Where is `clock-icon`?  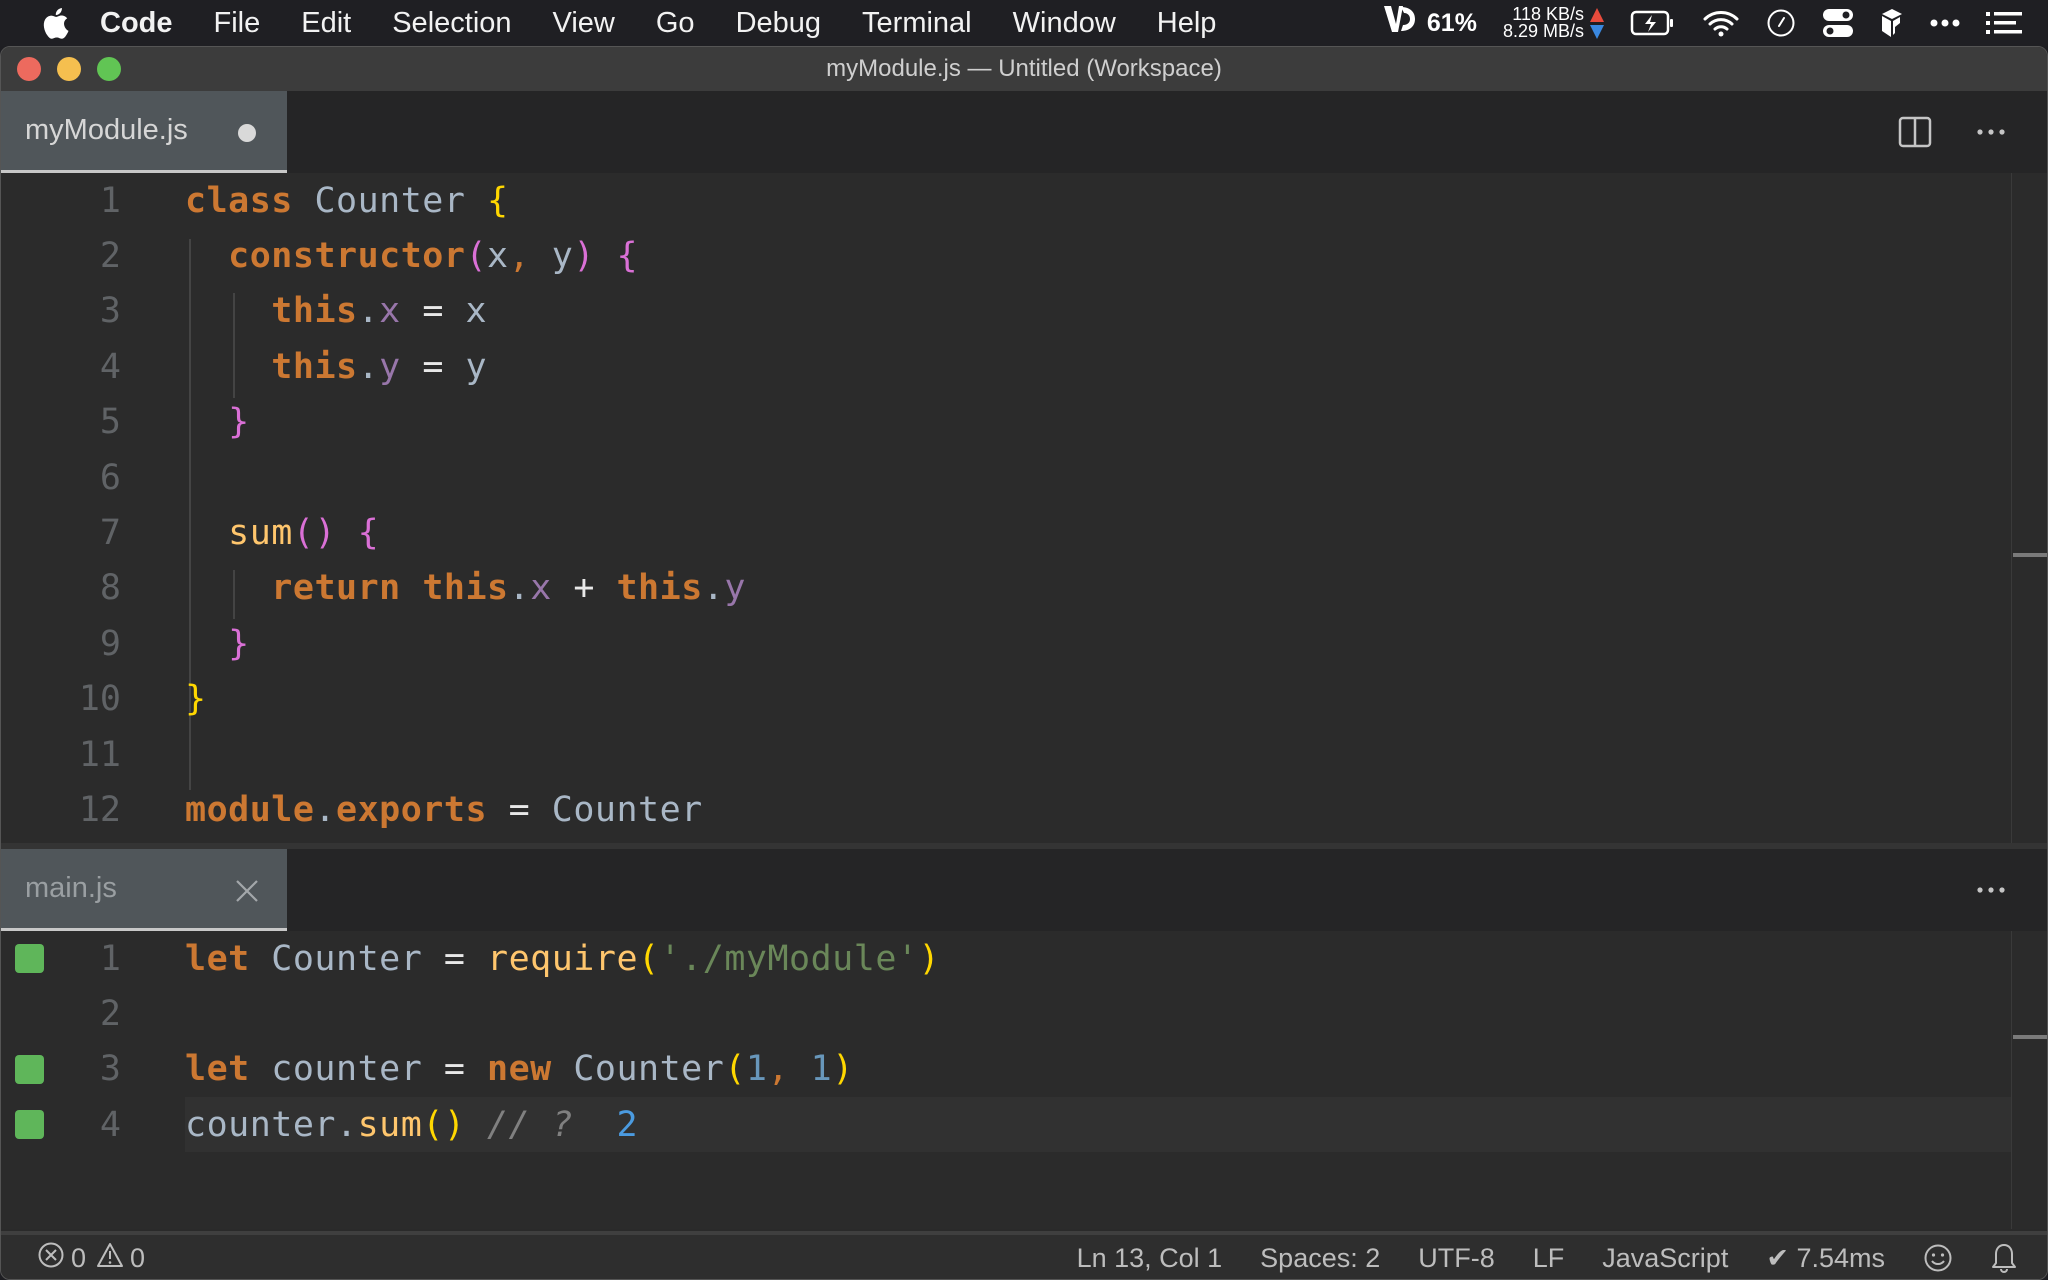
clock-icon is located at coordinates (1781, 23).